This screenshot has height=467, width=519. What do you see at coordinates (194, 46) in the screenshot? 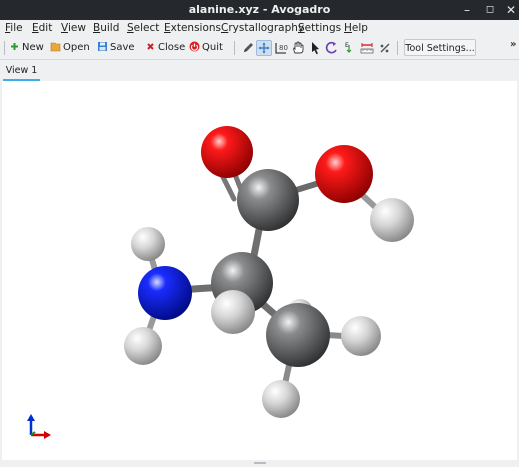
I see `power-icon` at bounding box center [194, 46].